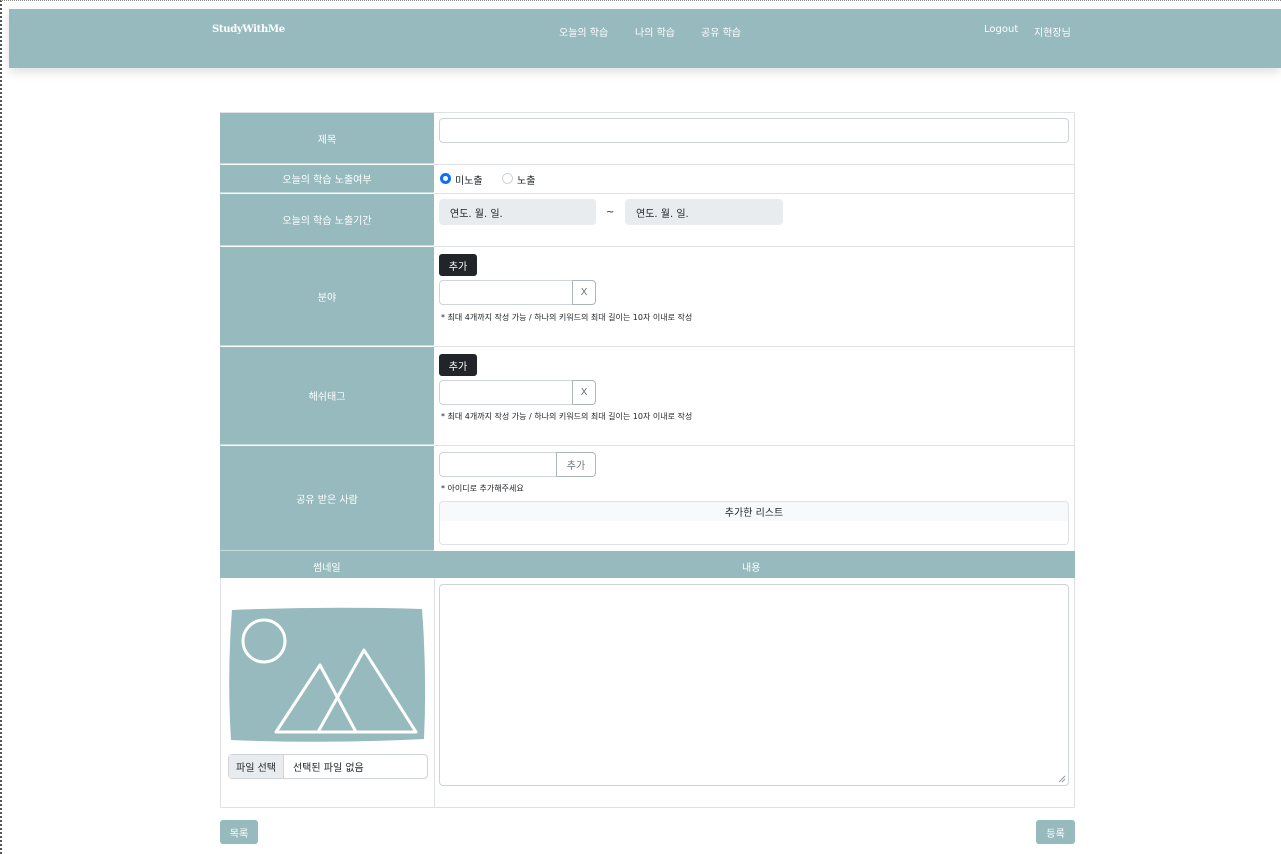  What do you see at coordinates (327, 568) in the screenshot?
I see `thumbnail-header: 썸네일` at bounding box center [327, 568].